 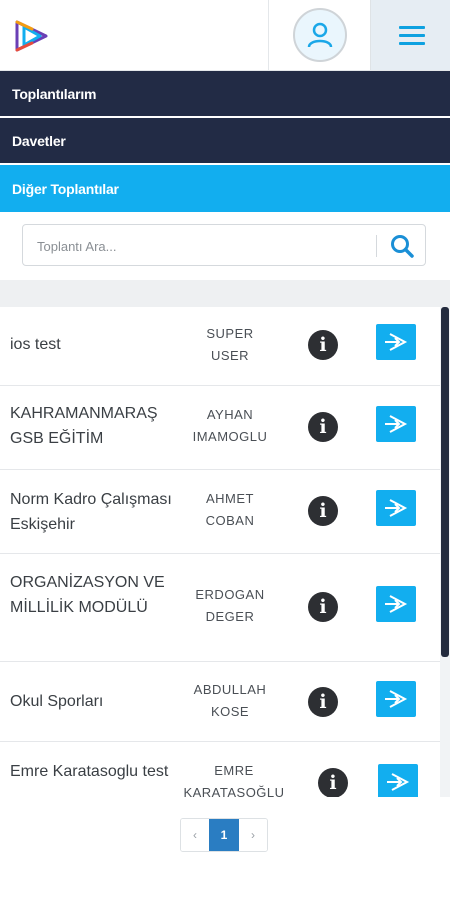 I want to click on meeting-row: Okul Sporları ABDULLAH KOSE i, so click(x=220, y=702).